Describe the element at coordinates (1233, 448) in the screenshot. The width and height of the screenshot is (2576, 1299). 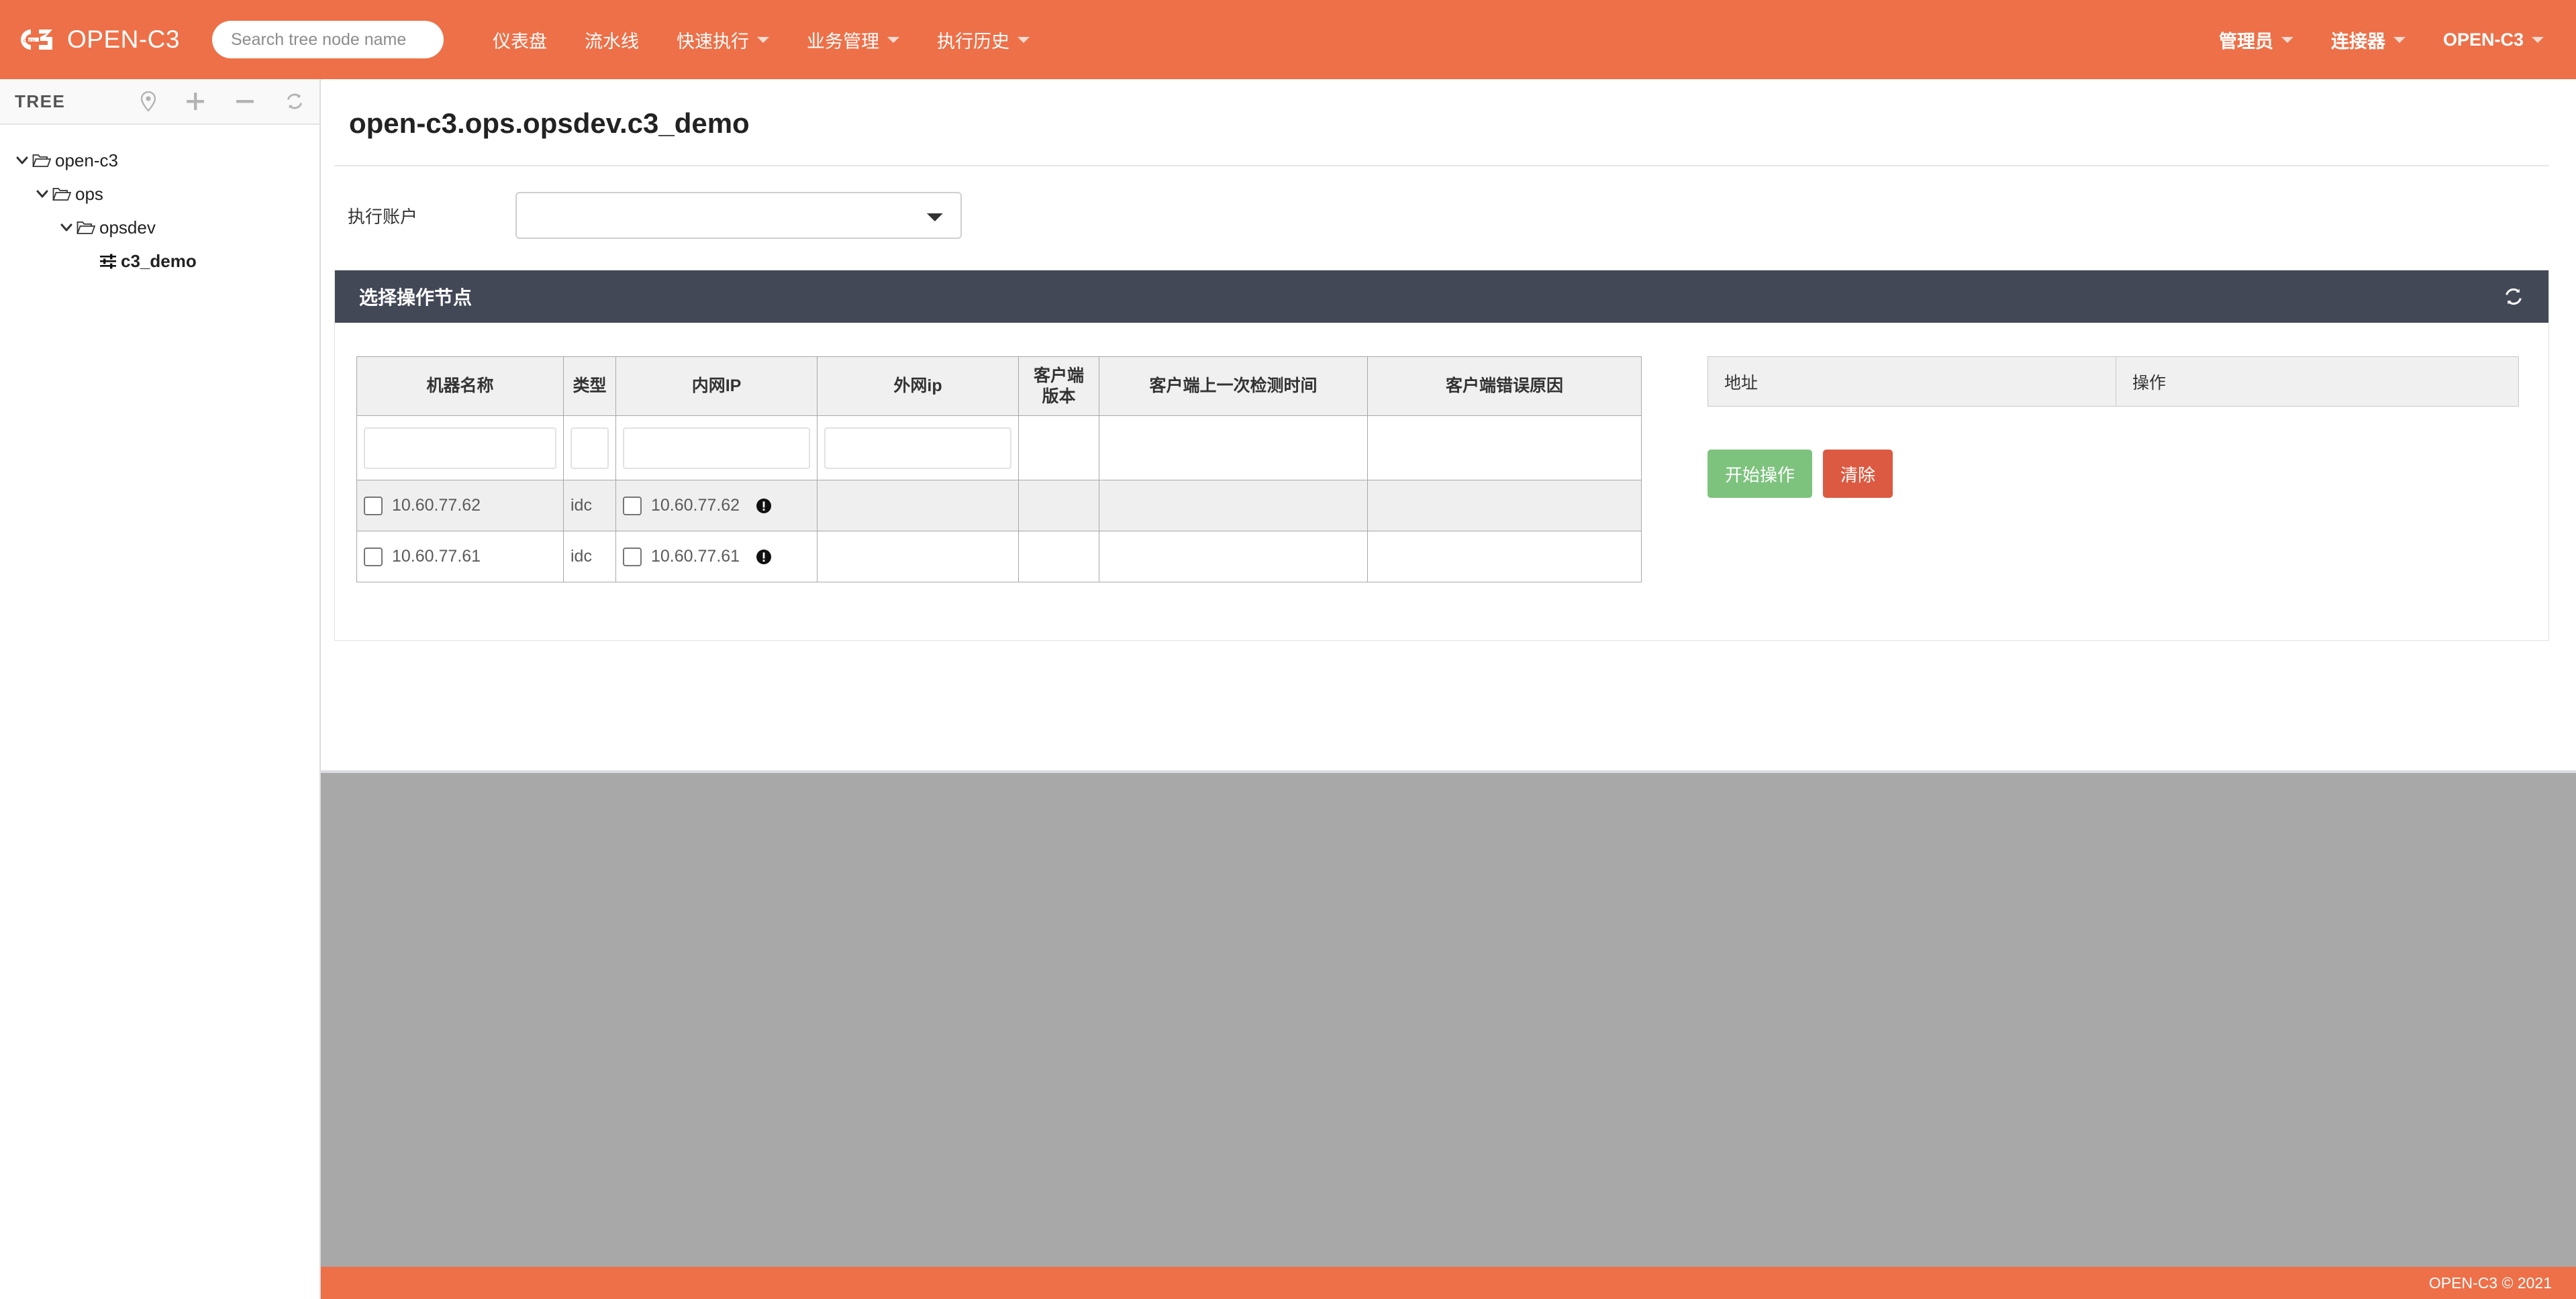
I see `filter-cell-last-check` at that location.